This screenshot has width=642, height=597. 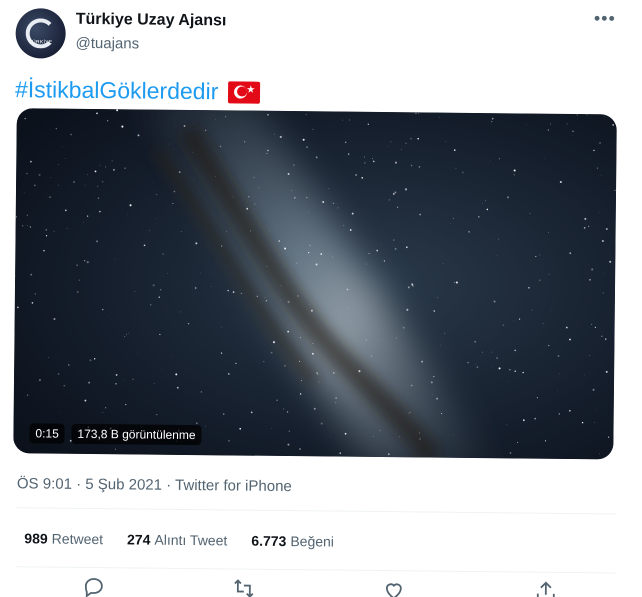 What do you see at coordinates (117, 90) in the screenshot?
I see `hashtag-link: #İstikbalGöklerdedir` at bounding box center [117, 90].